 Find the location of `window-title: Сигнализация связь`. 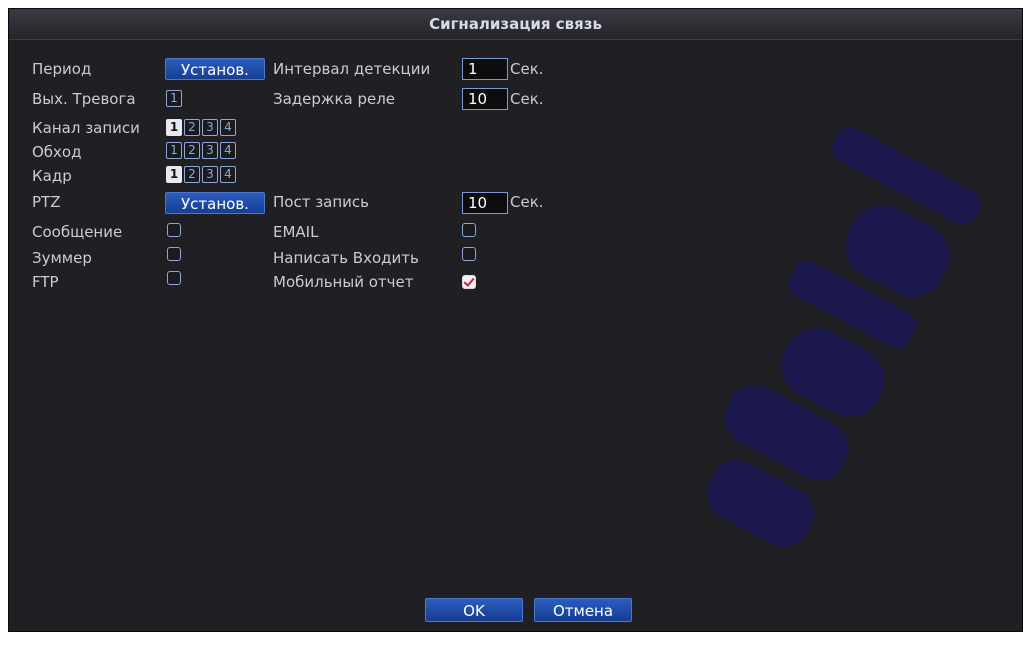

window-title: Сигнализация связь is located at coordinates (515, 24).